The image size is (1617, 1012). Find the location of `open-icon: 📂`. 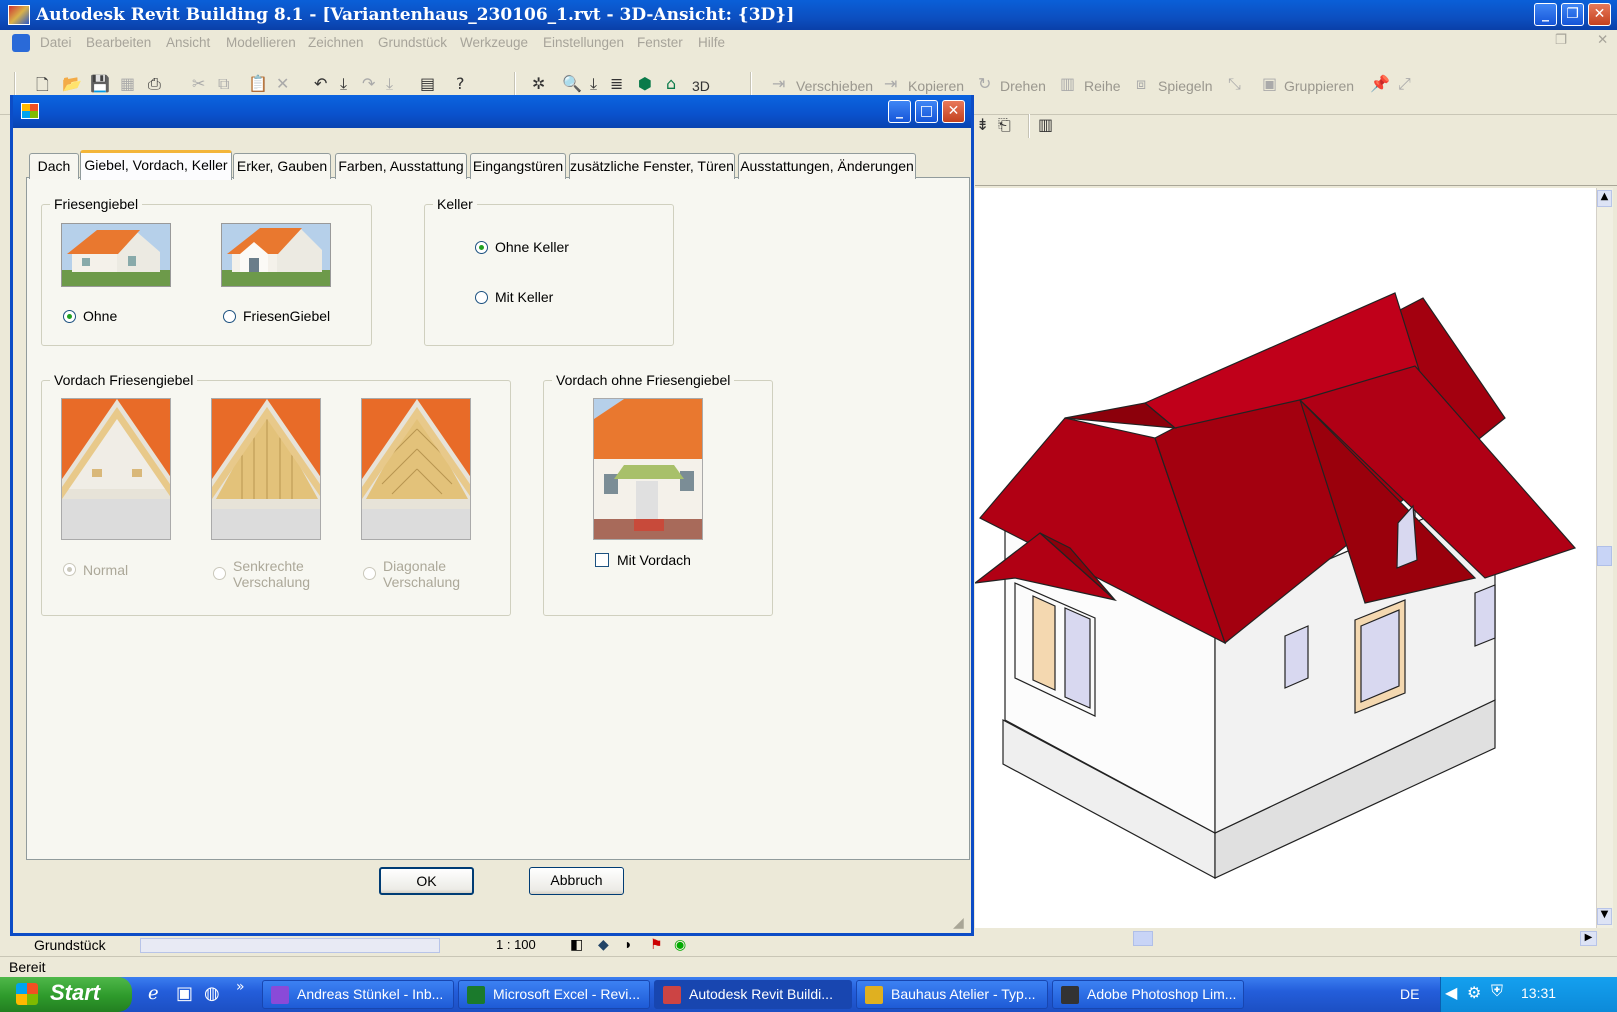

open-icon: 📂 is located at coordinates (72, 83).